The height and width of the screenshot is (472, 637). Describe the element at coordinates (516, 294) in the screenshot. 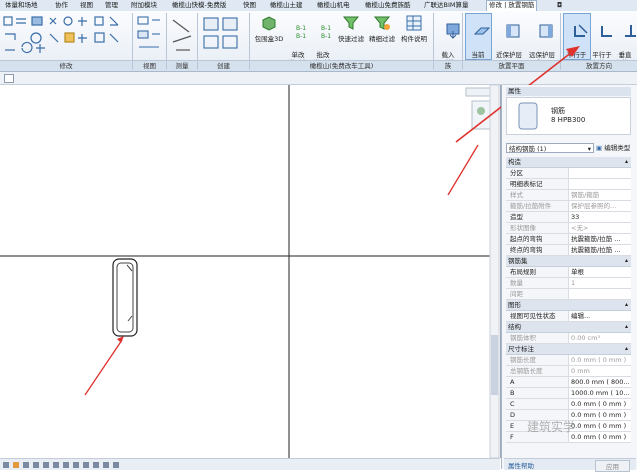

I see `property-key: 间距` at that location.